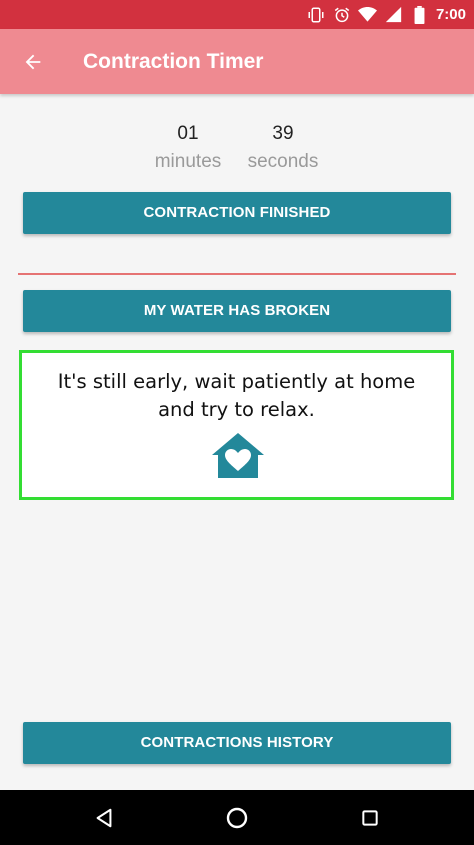 This screenshot has height=845, width=474. I want to click on back-button, so click(33, 62).